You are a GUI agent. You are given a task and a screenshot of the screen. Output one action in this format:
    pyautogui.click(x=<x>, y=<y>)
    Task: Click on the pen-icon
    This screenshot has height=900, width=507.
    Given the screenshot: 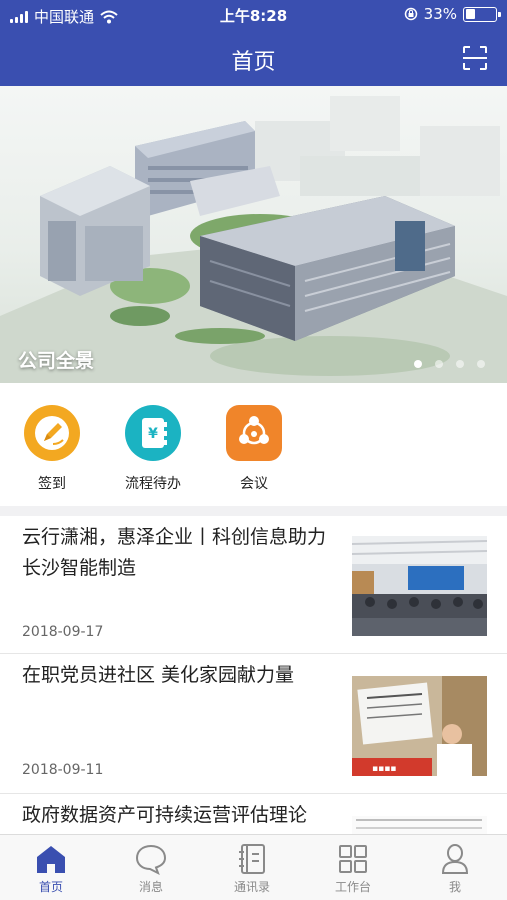 What is the action you would take?
    pyautogui.click(x=52, y=433)
    